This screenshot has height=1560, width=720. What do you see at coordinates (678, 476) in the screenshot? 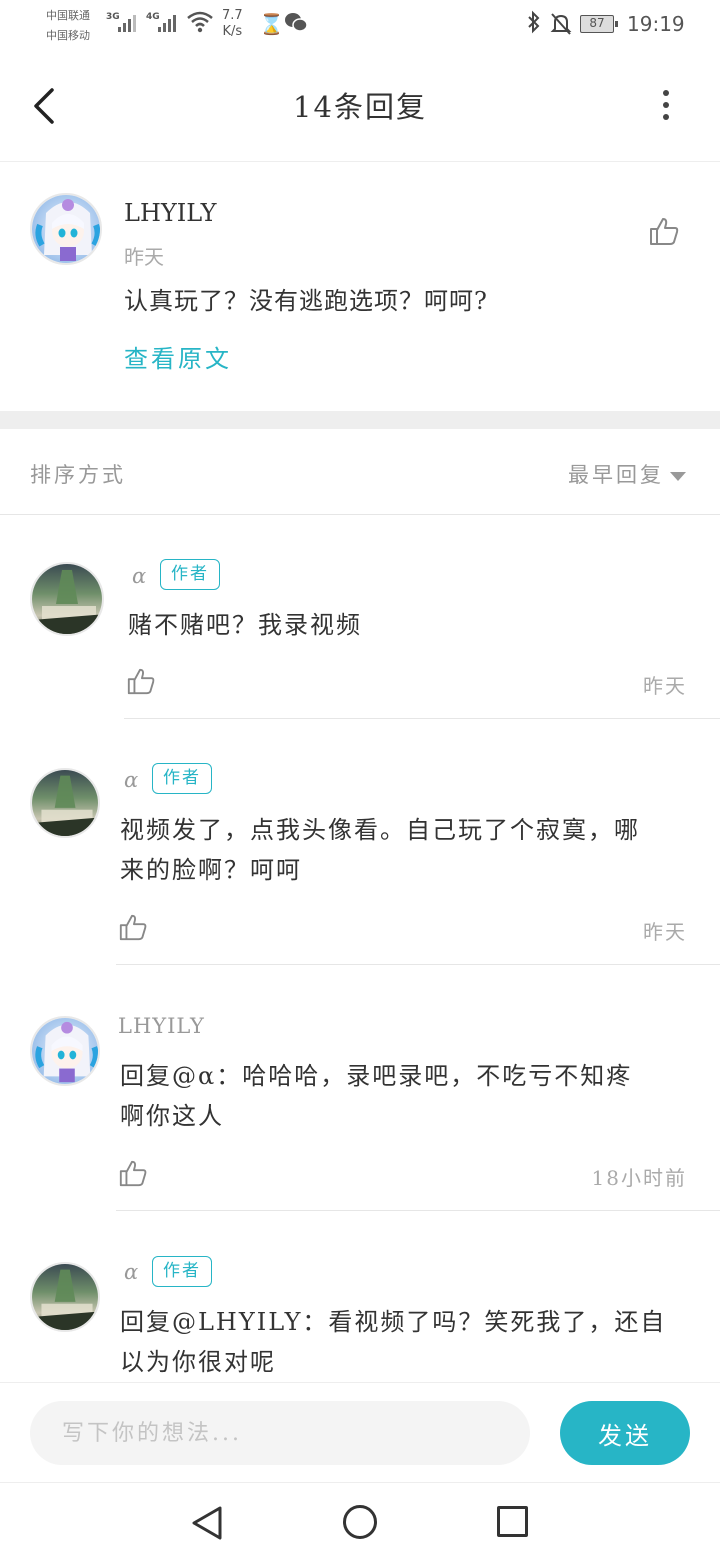
I see `caret-down-icon` at bounding box center [678, 476].